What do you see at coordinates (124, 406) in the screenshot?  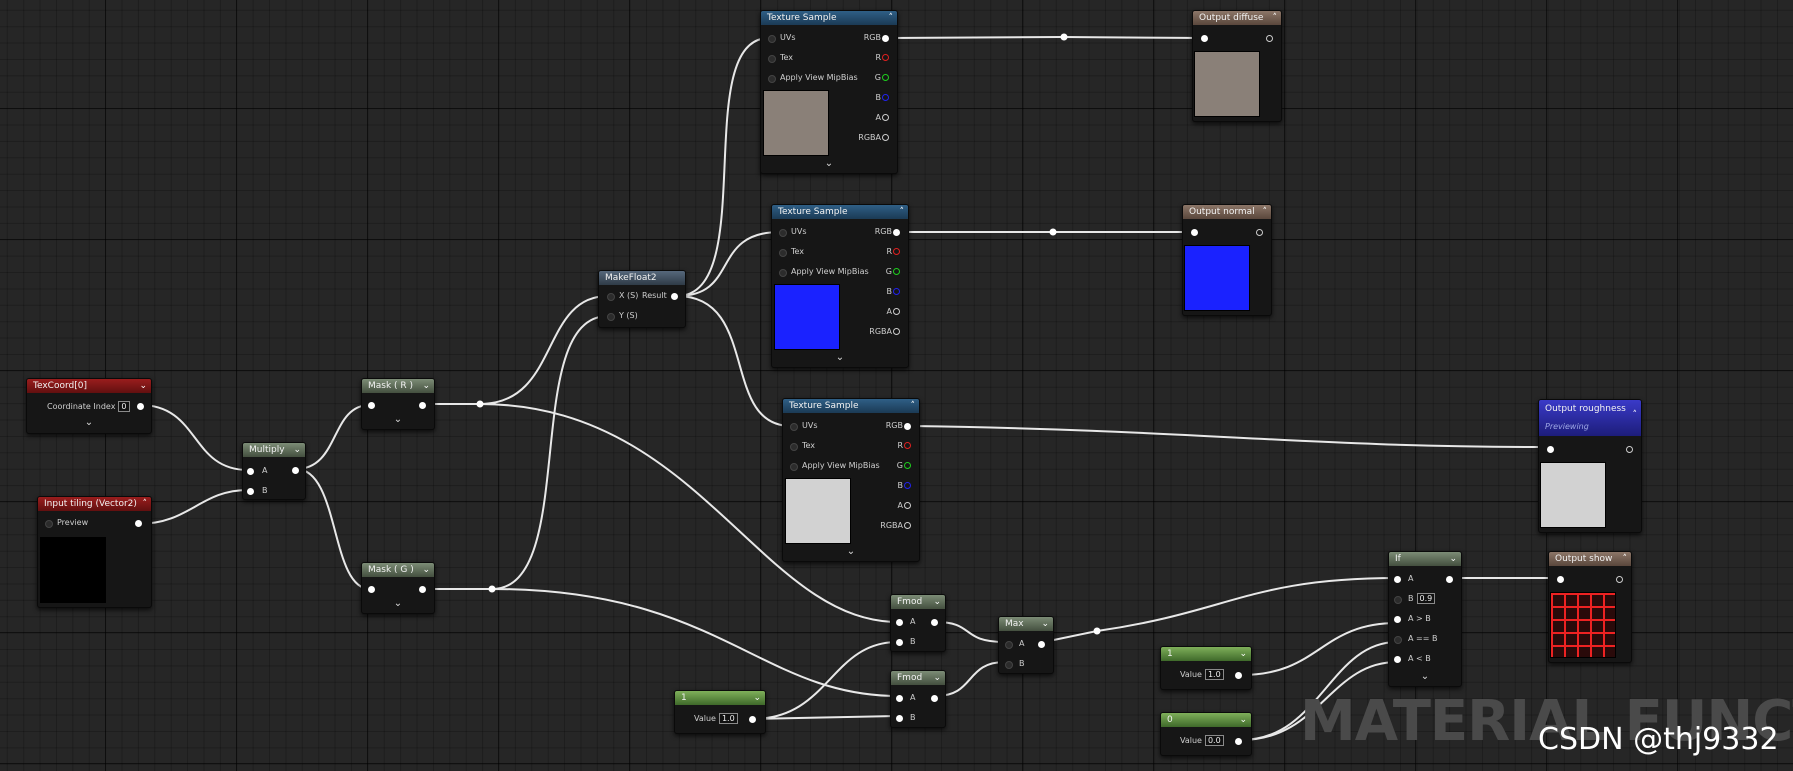 I see `coordinate-index-field: 0` at bounding box center [124, 406].